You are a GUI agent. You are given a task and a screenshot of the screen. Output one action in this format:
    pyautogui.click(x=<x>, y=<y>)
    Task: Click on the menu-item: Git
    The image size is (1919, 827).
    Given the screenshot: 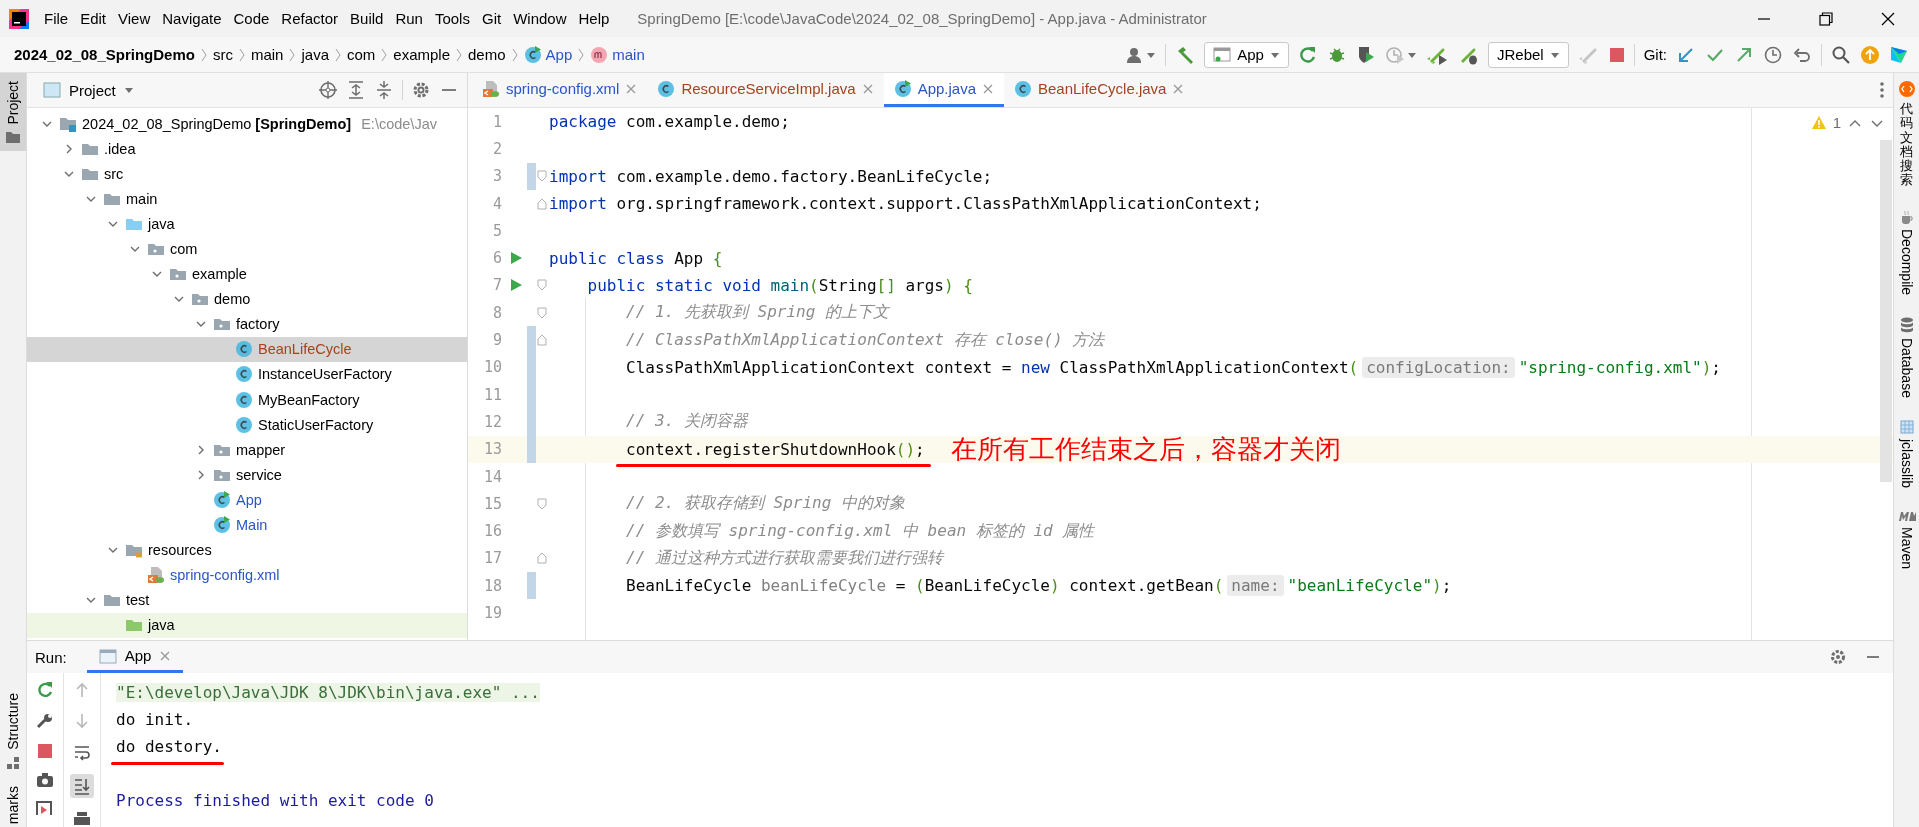 What is the action you would take?
    pyautogui.click(x=491, y=18)
    